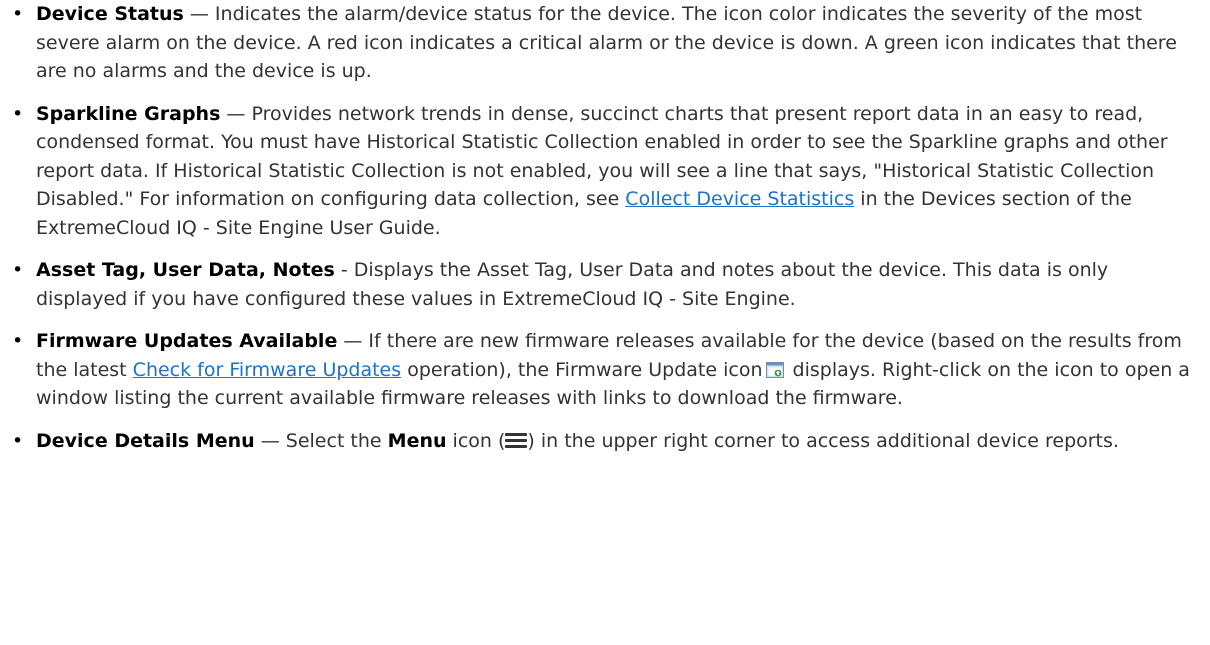 The width and height of the screenshot is (1210, 645). Describe the element at coordinates (267, 370) in the screenshot. I see `check-firmware-updates-link: Check for Firmware Updates` at that location.